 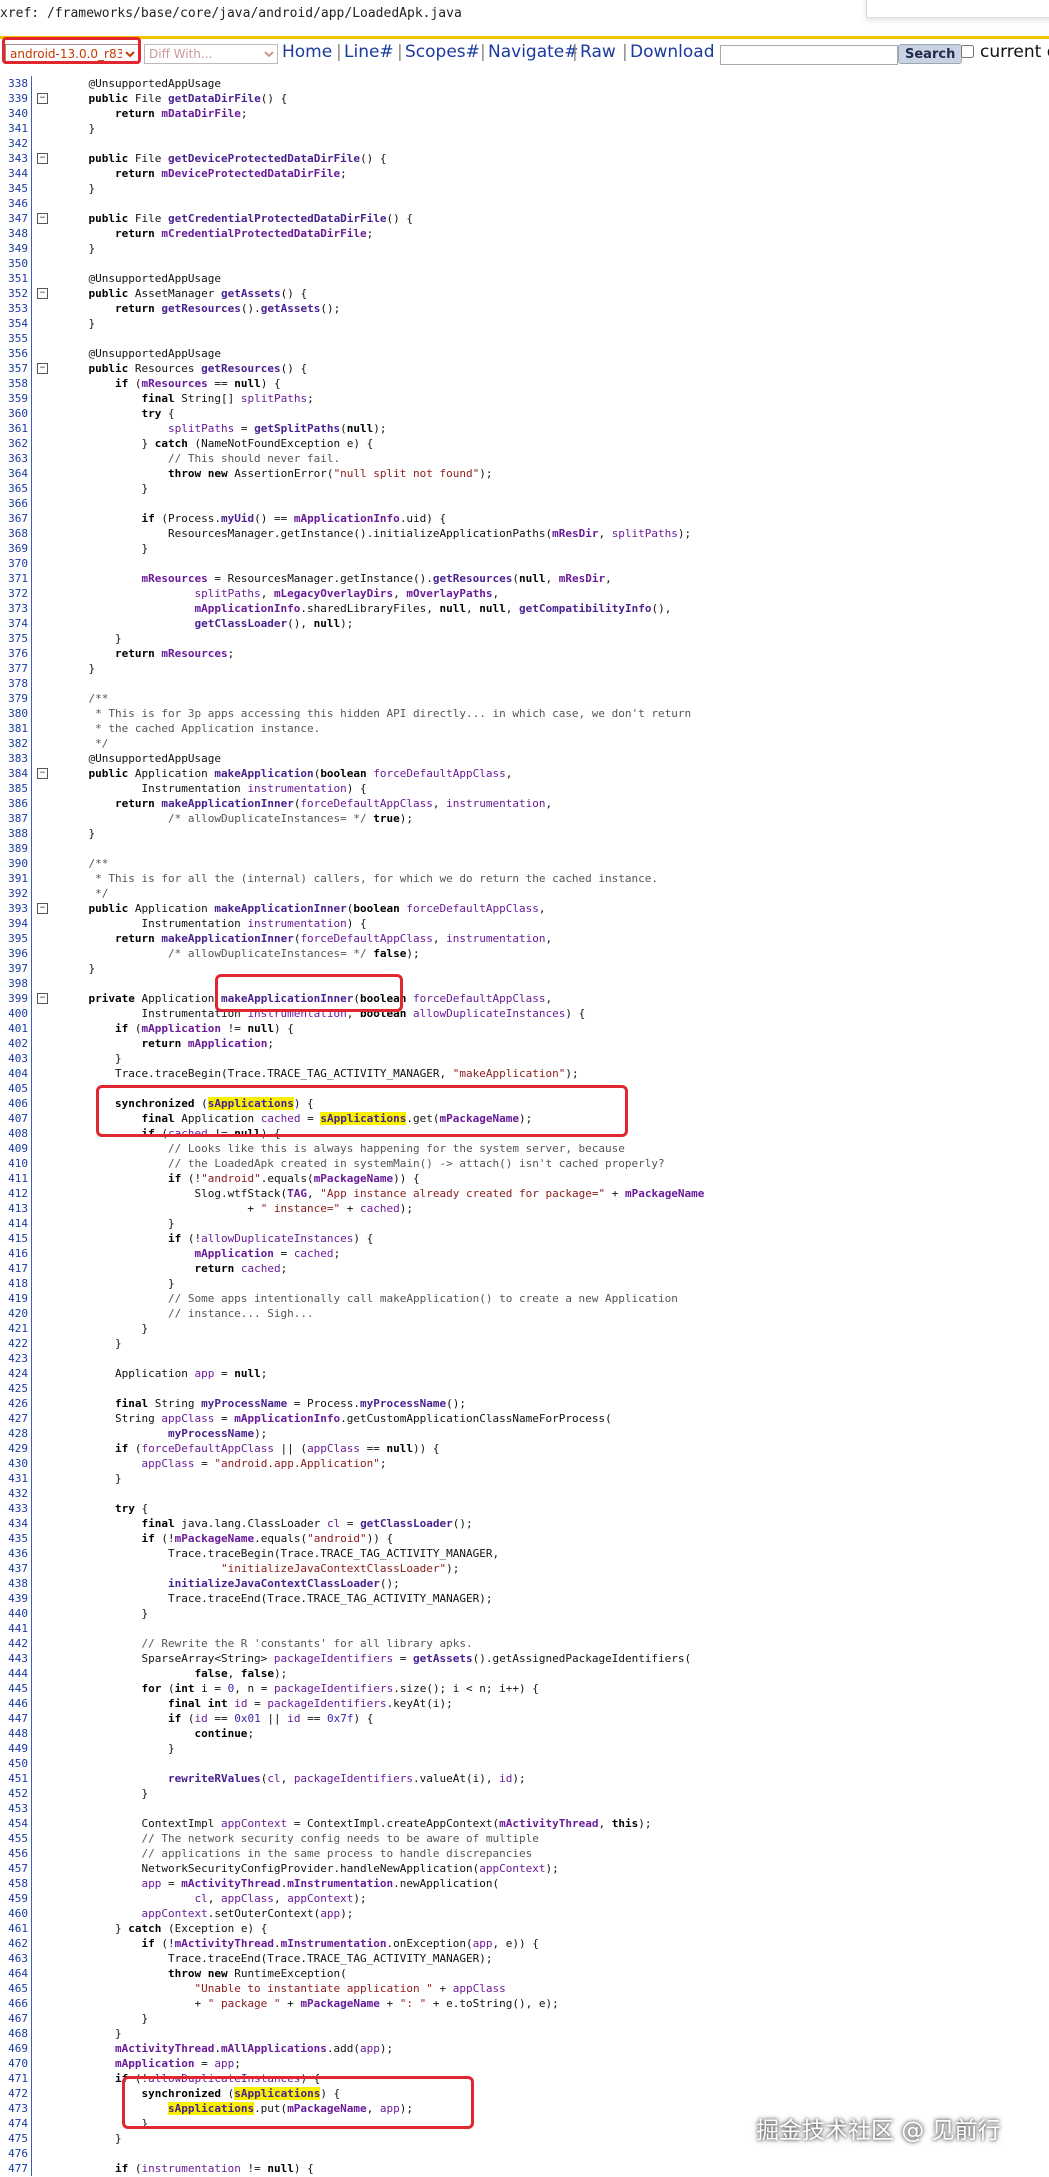 What do you see at coordinates (14, 1283) in the screenshot?
I see `line-number: 418` at bounding box center [14, 1283].